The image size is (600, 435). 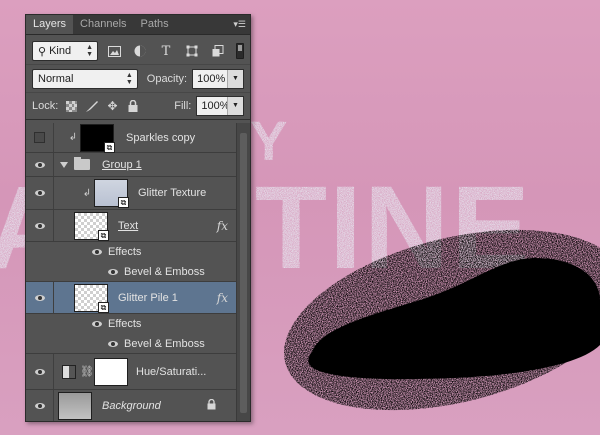 What do you see at coordinates (122, 165) in the screenshot?
I see `layer-name: Group 1` at bounding box center [122, 165].